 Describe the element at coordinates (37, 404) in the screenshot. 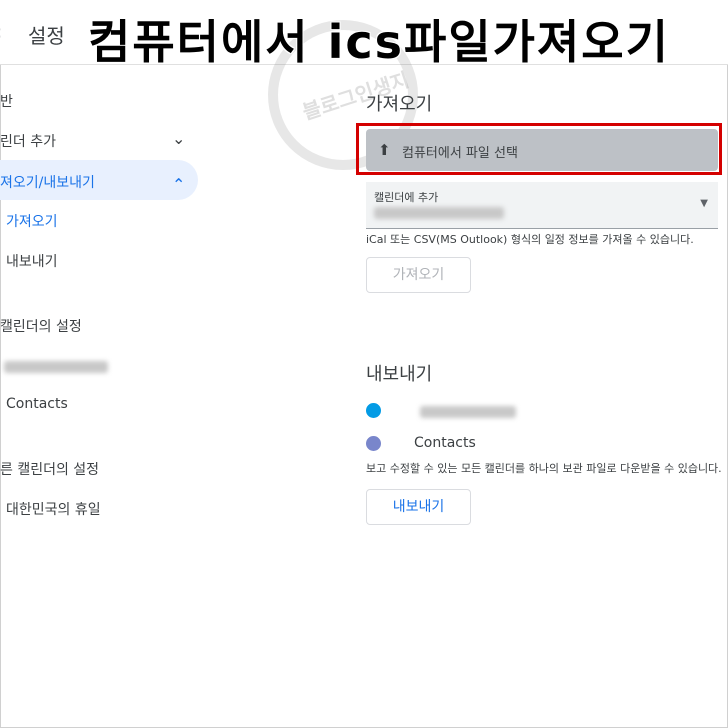

I see `sidebar-item-contacts: Contacts` at that location.